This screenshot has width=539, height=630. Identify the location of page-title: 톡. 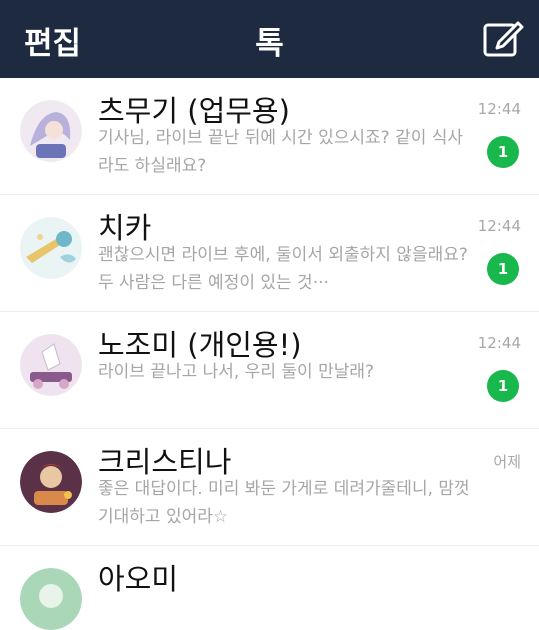
(269, 44).